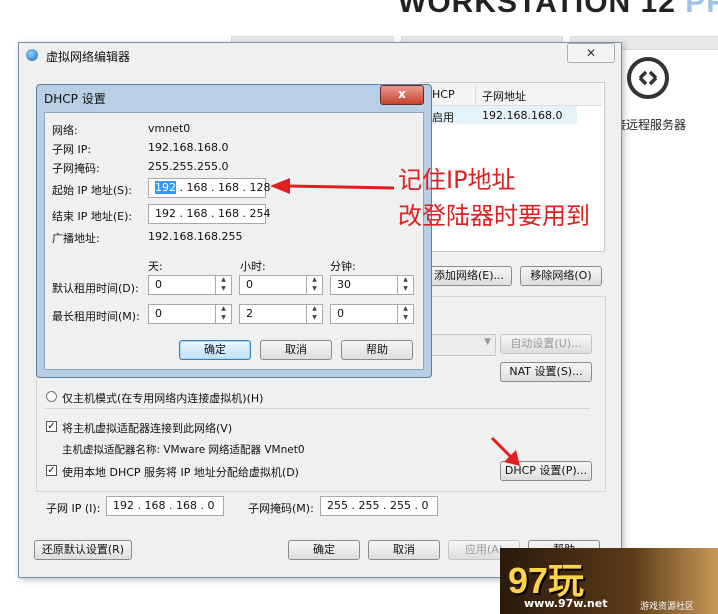 This screenshot has width=718, height=614. What do you see at coordinates (249, 284) in the screenshot?
I see `default-lease-hours-value: 0` at bounding box center [249, 284].